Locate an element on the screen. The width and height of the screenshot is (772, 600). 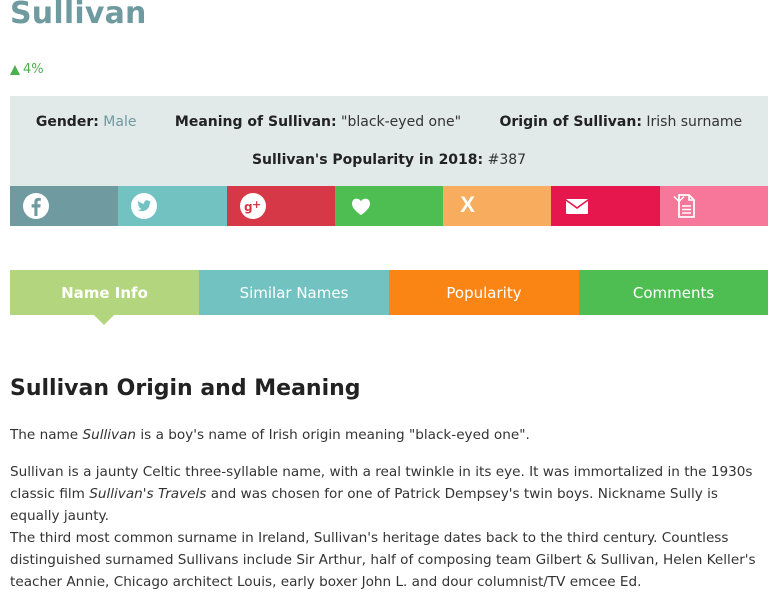
tab-popularity: Popularity is located at coordinates (484, 292).